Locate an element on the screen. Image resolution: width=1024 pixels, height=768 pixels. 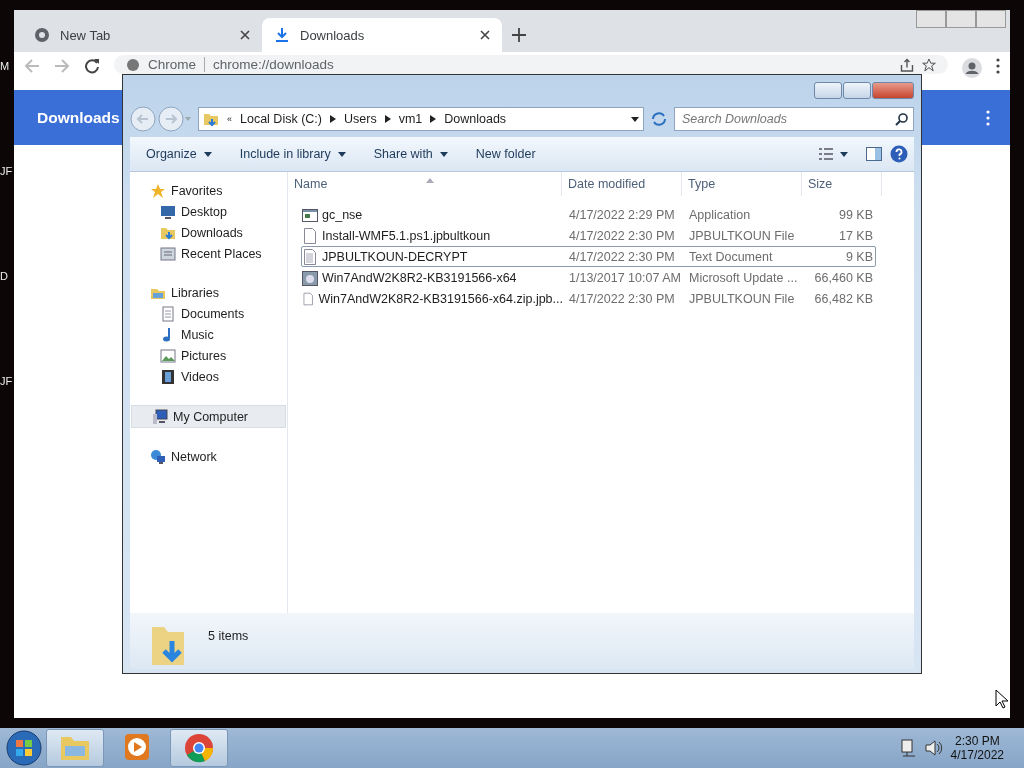
toolbar-button: New folder is located at coordinates (505, 154).